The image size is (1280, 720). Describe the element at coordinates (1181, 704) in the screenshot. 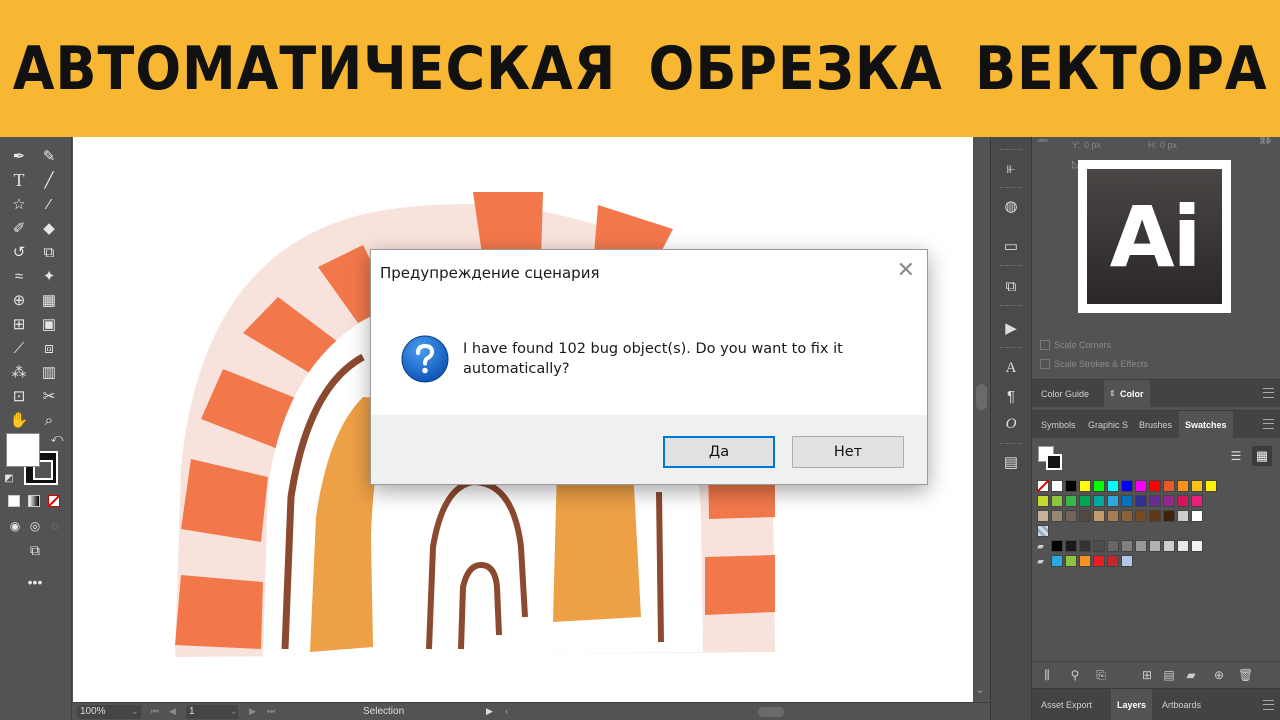

I see `tab-artboards: Artboards` at that location.